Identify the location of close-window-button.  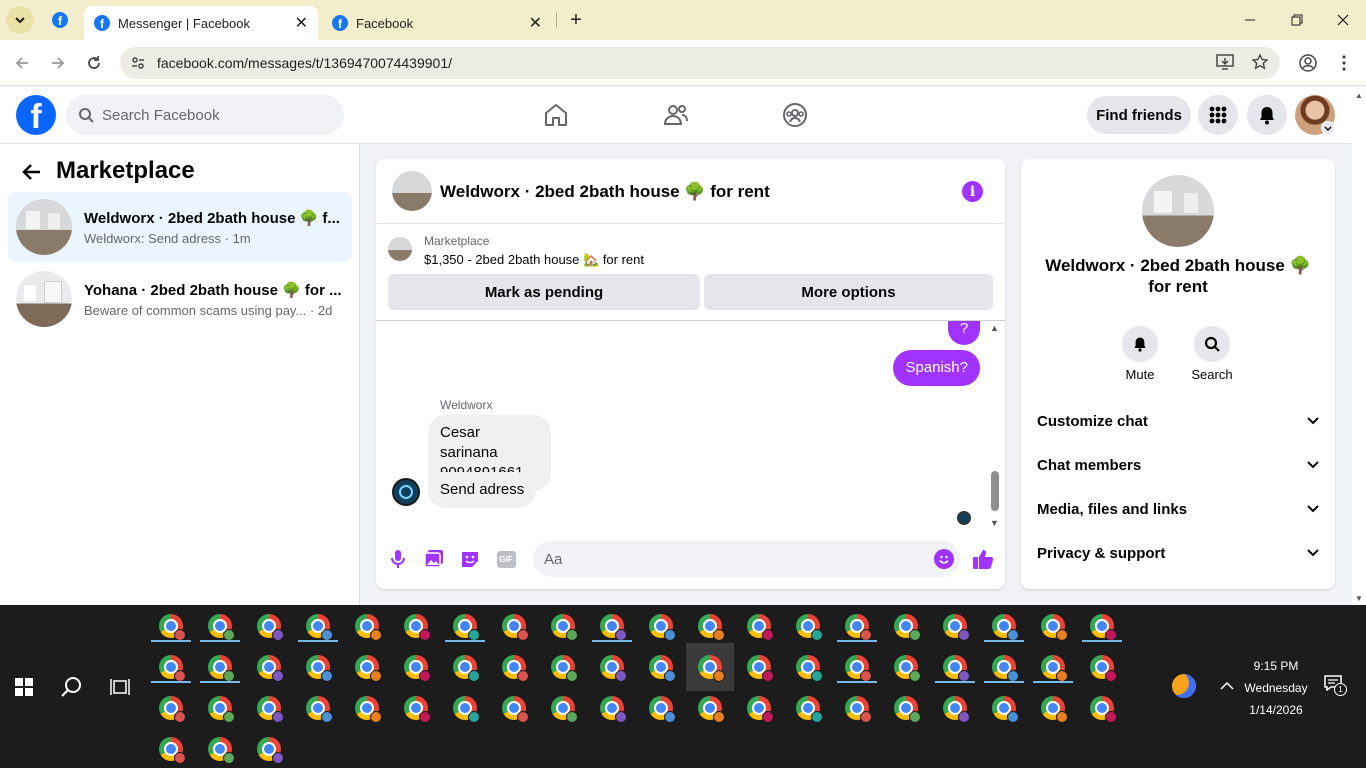
(1343, 20).